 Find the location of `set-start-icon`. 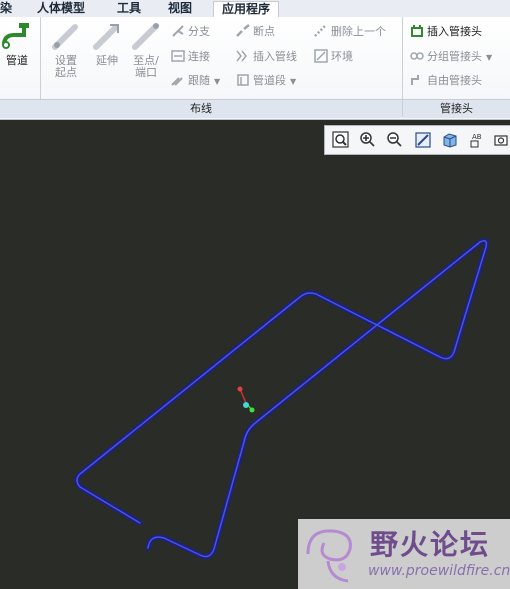

set-start-icon is located at coordinates (65, 37).